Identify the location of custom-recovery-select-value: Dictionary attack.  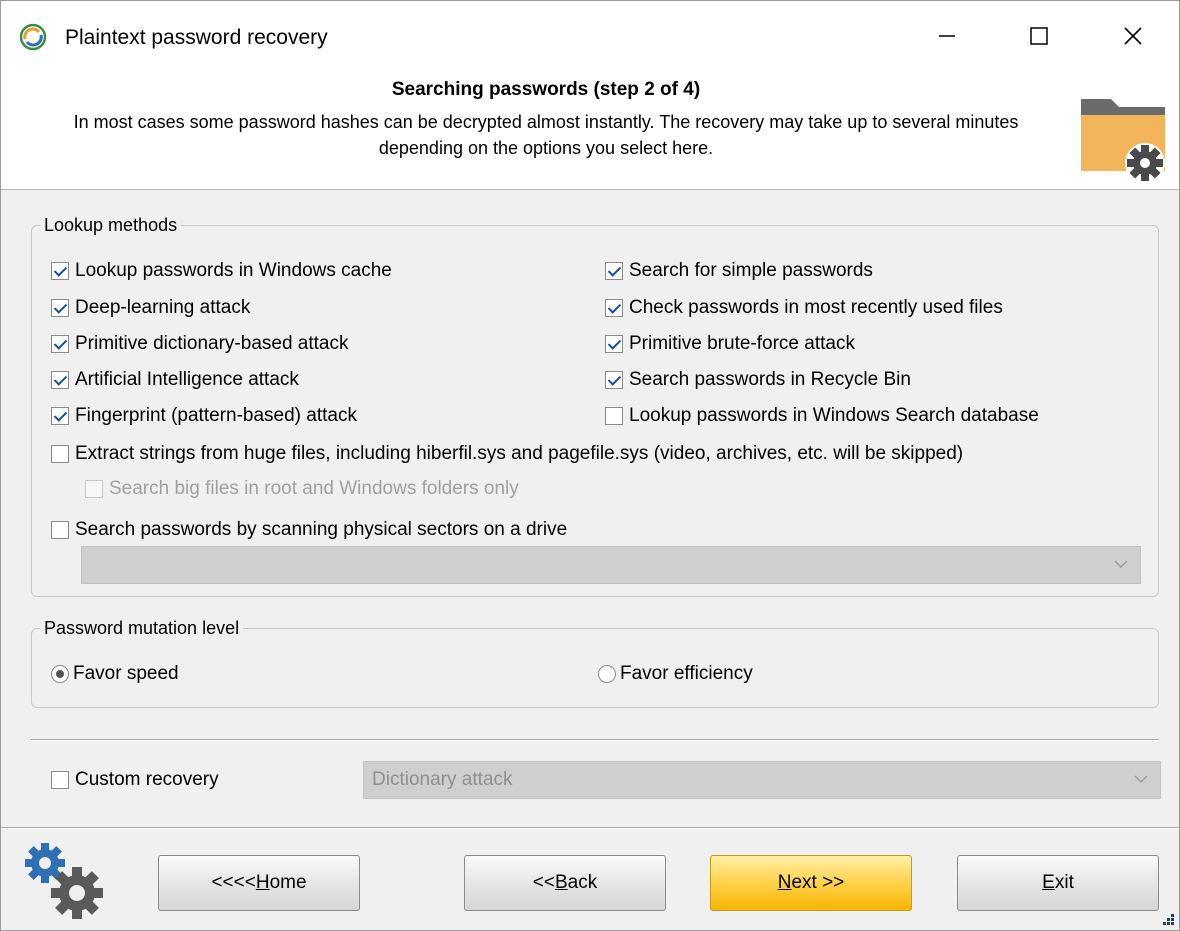
(442, 779).